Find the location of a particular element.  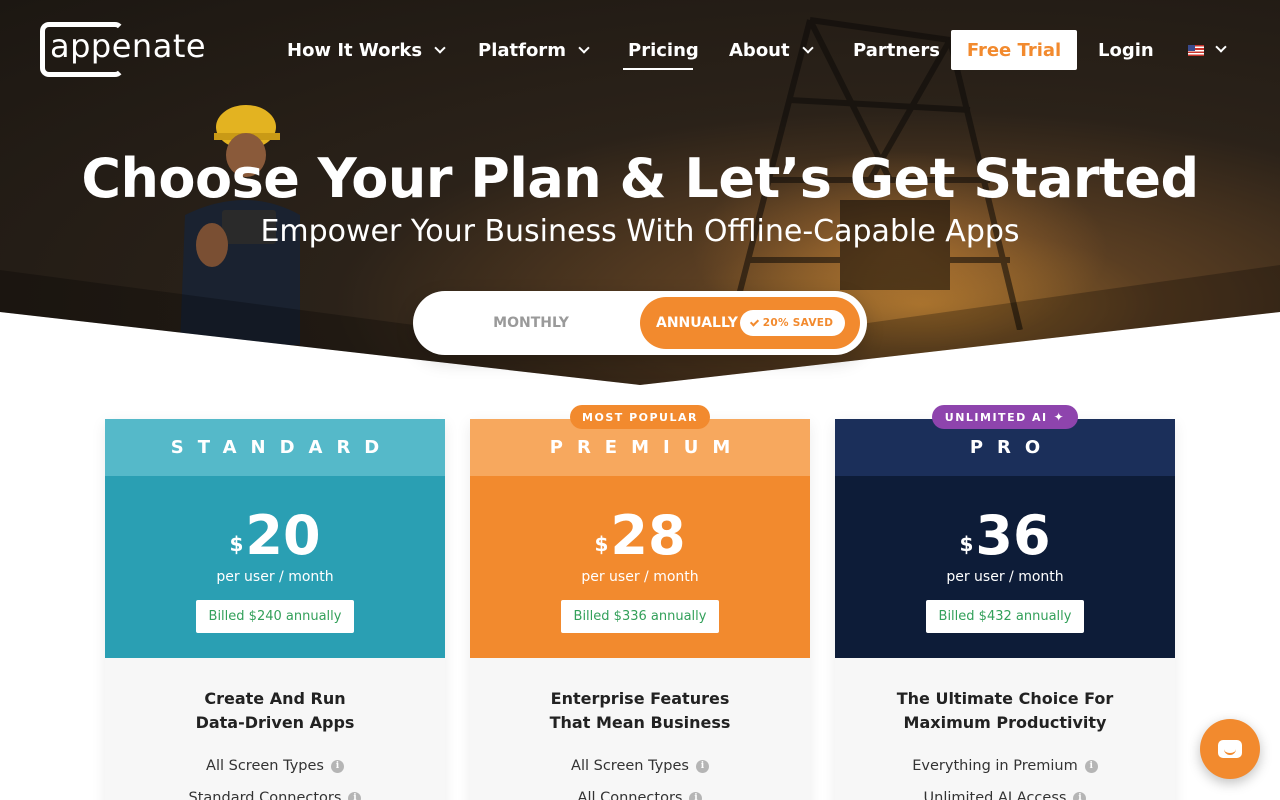

nav-label: How It Works is located at coordinates (355, 50).